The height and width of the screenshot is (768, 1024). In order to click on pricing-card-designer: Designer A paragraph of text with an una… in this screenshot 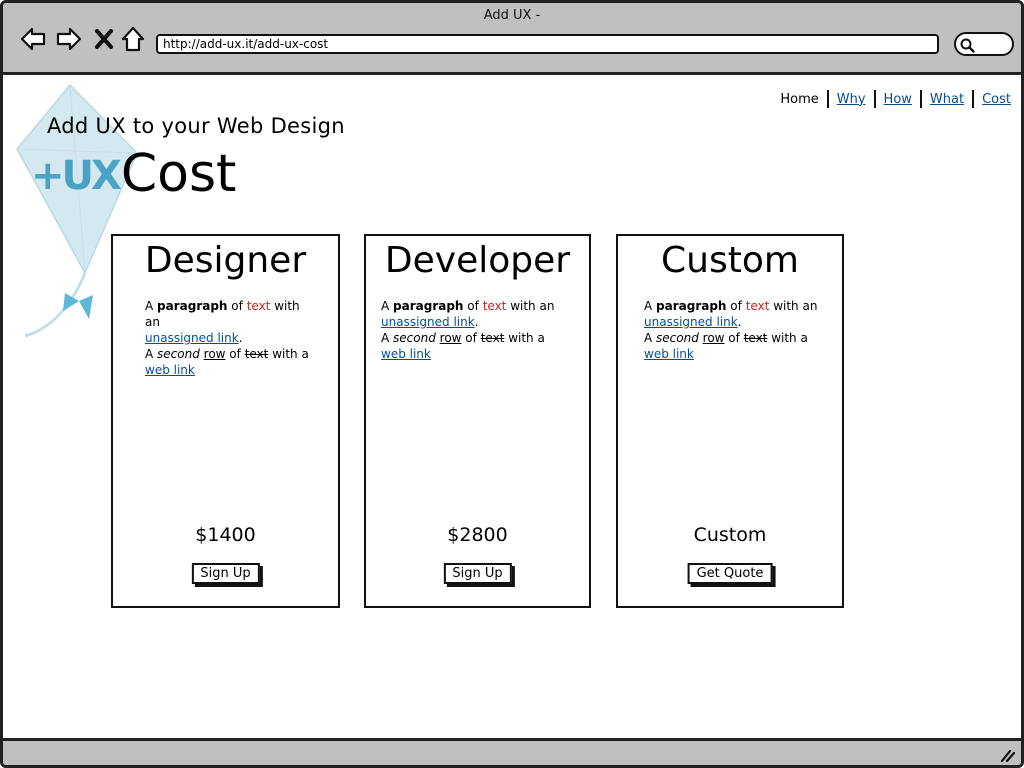, I will do `click(225, 421)`.